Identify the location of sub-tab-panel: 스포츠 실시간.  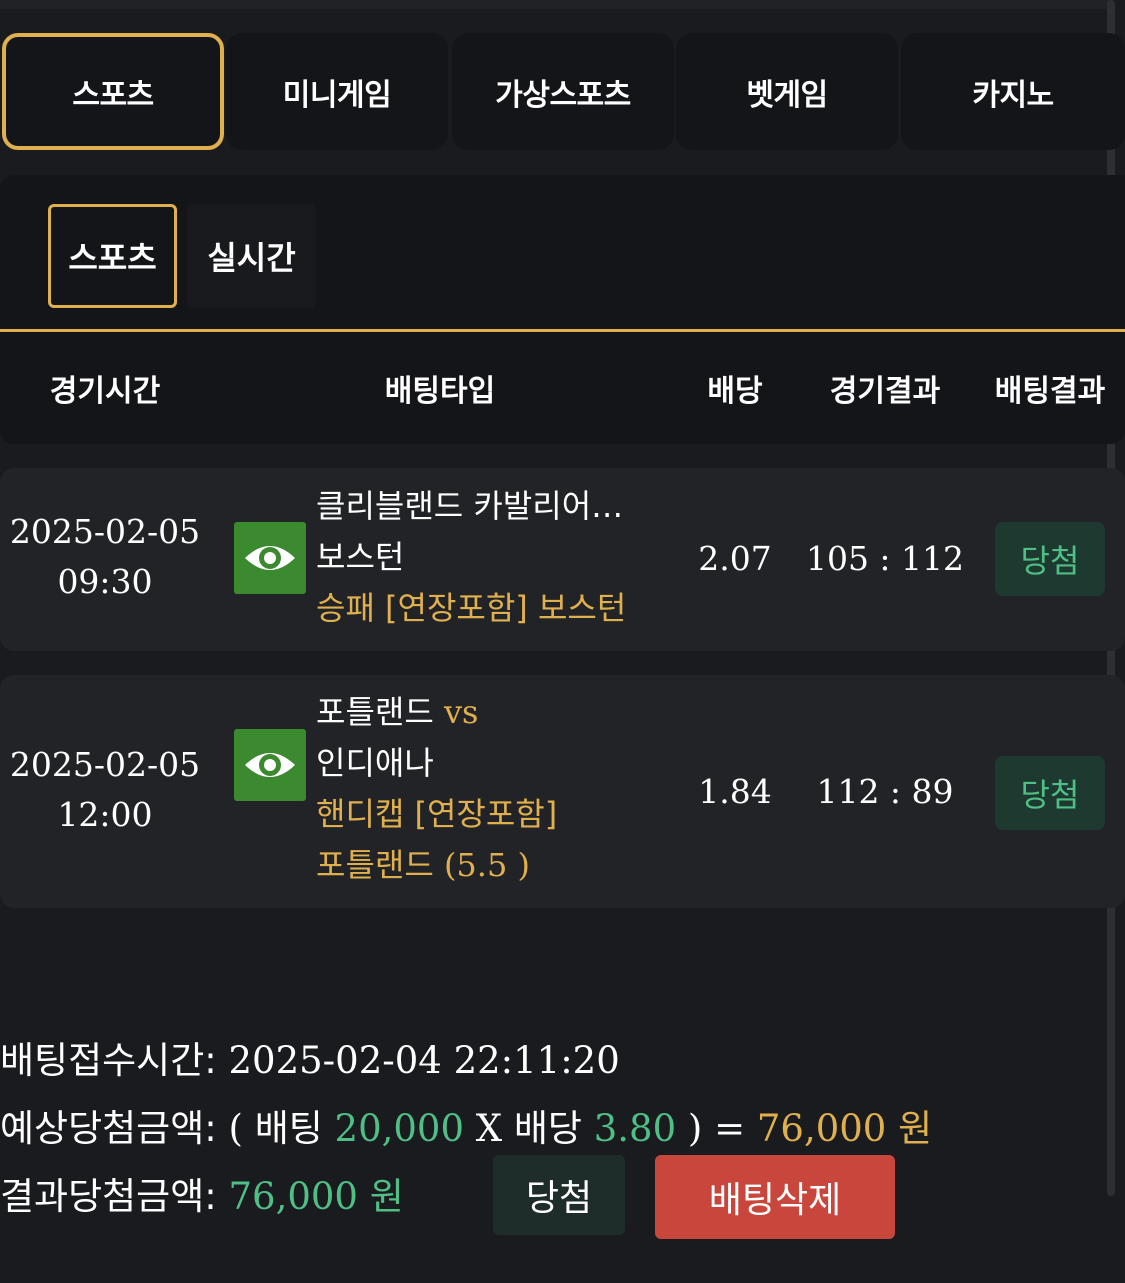
(562, 252).